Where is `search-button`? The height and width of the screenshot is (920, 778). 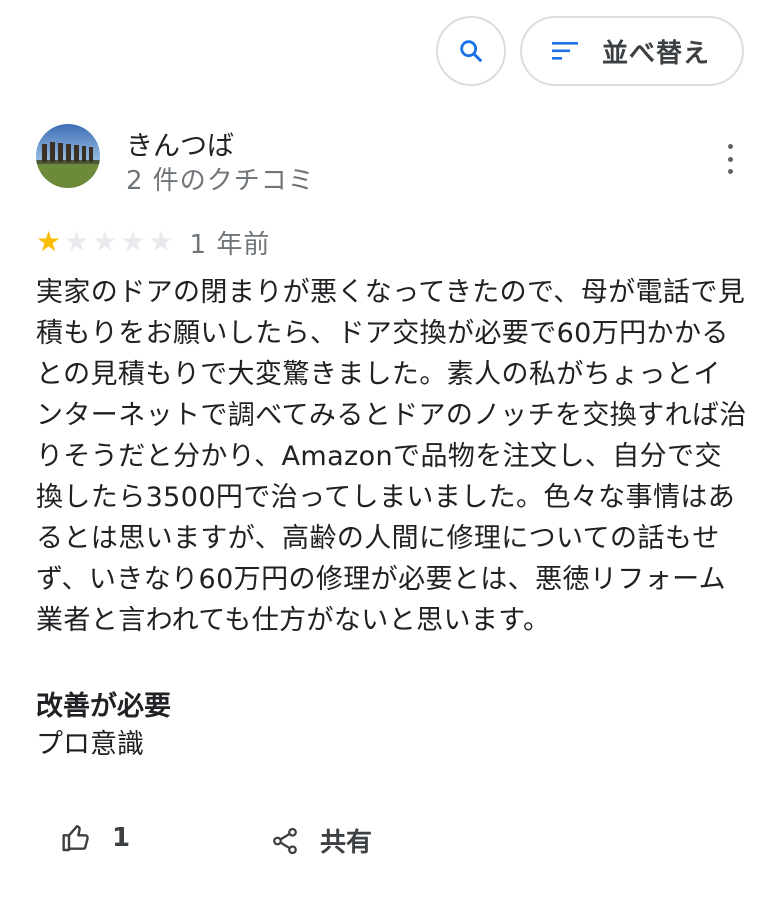
search-button is located at coordinates (471, 51).